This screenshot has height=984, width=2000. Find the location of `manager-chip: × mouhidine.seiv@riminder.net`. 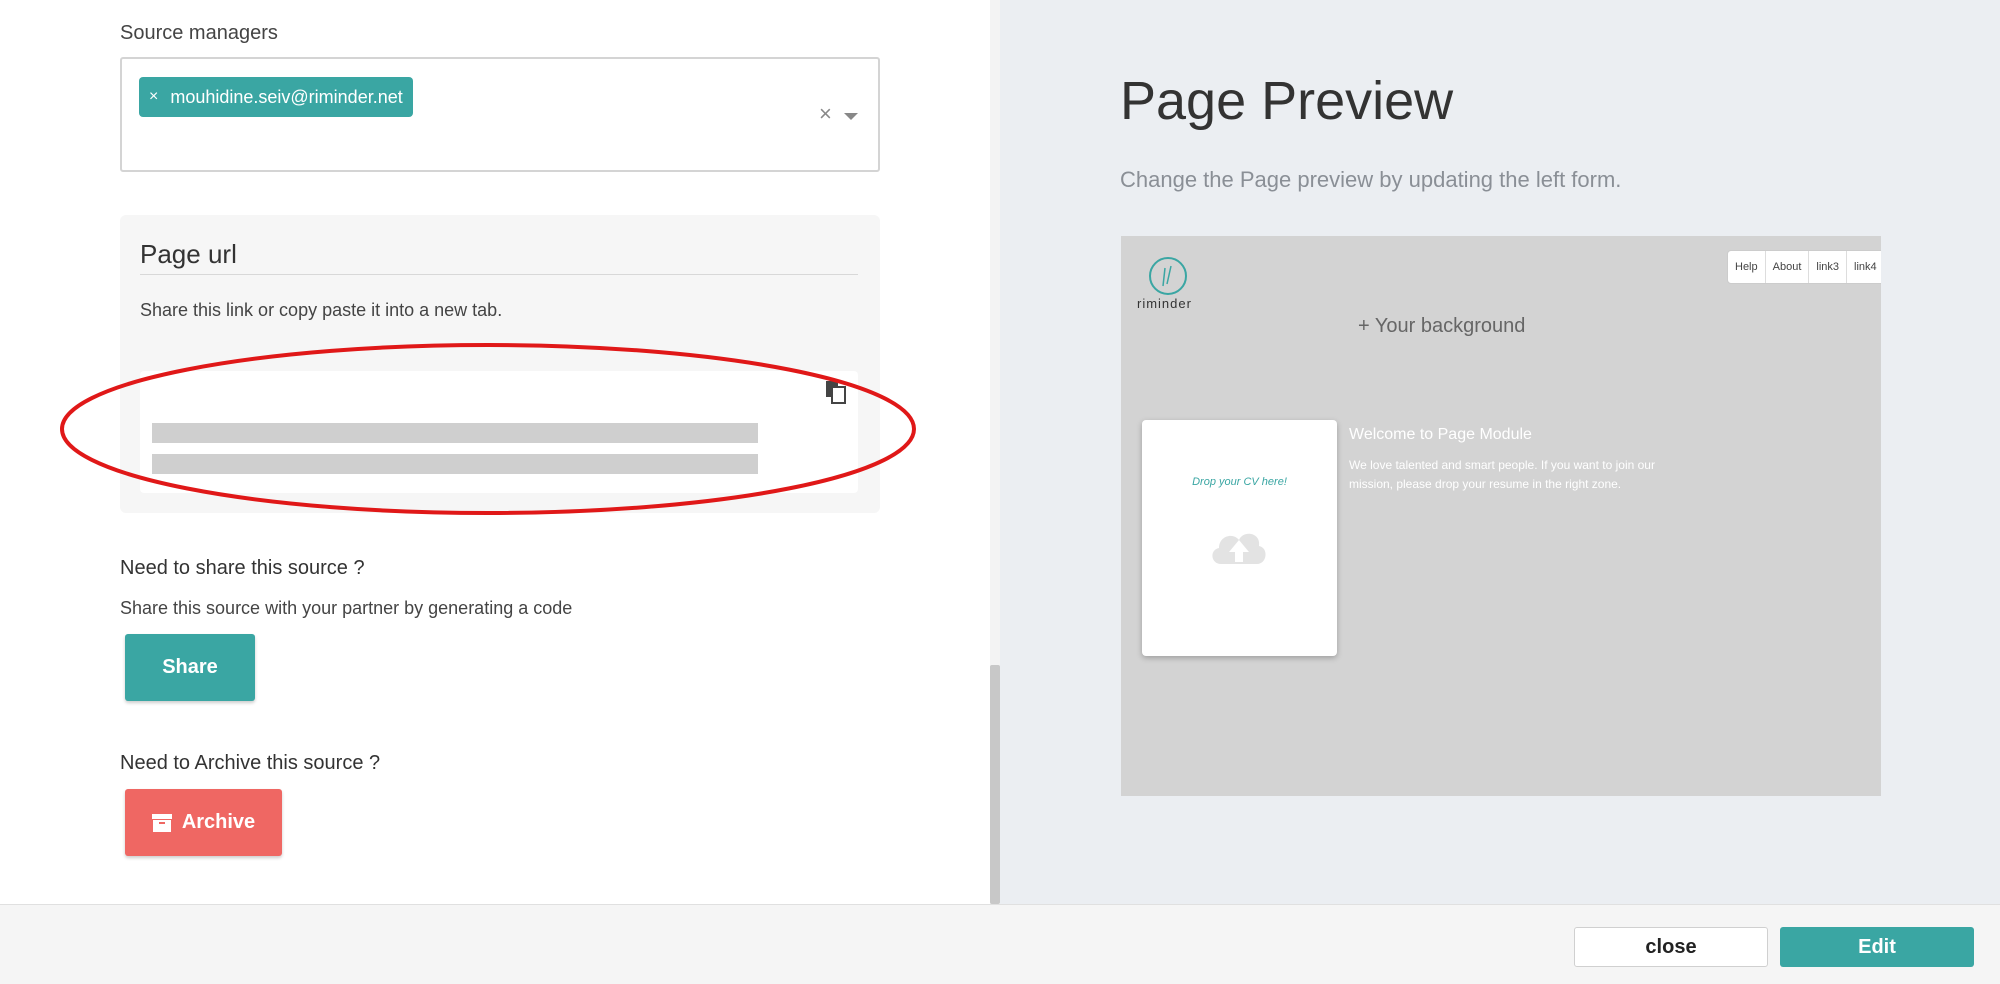

manager-chip: × mouhidine.seiv@riminder.net is located at coordinates (276, 97).